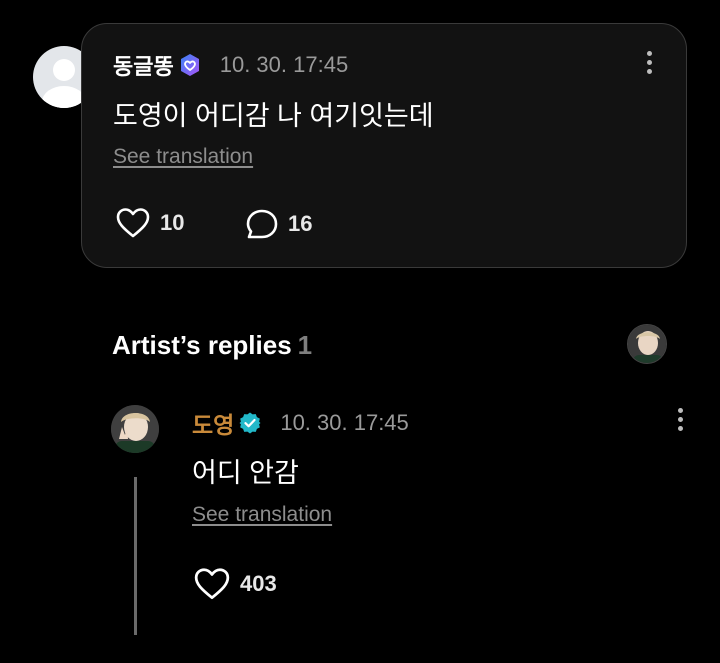 The image size is (720, 663). Describe the element at coordinates (305, 345) in the screenshot. I see `artist-replies-count: 1` at that location.